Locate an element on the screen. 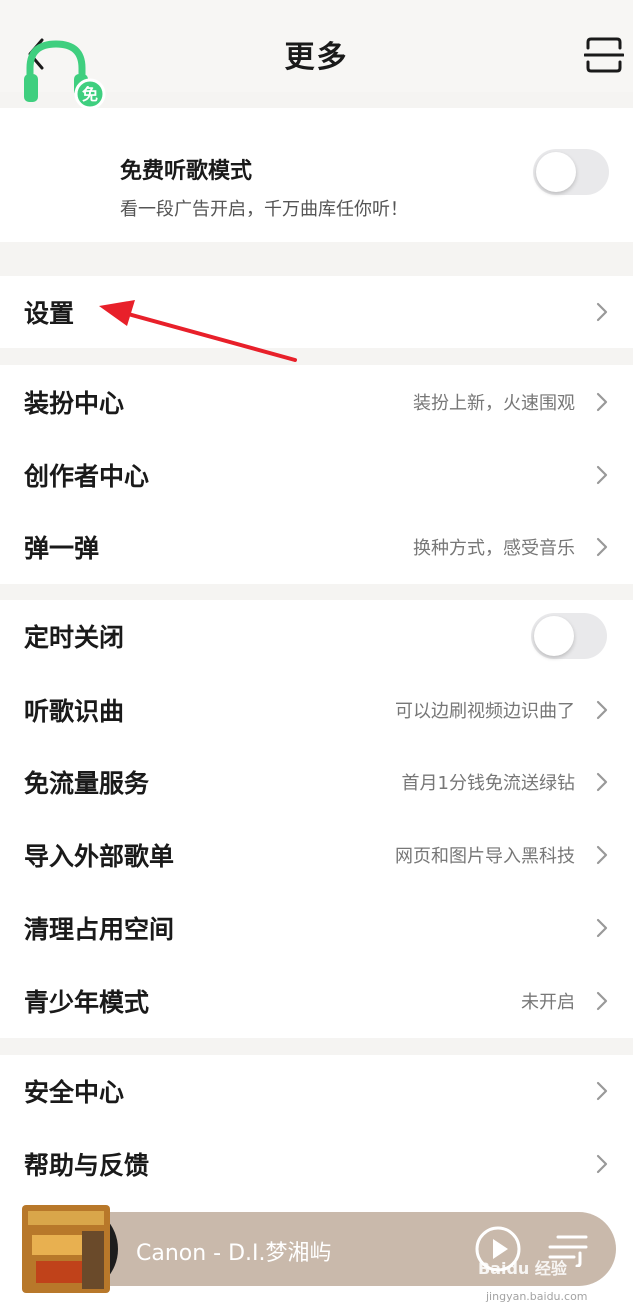 The height and width of the screenshot is (1314, 633). row-sleep-timer: 定时关闭 is located at coordinates (316, 636).